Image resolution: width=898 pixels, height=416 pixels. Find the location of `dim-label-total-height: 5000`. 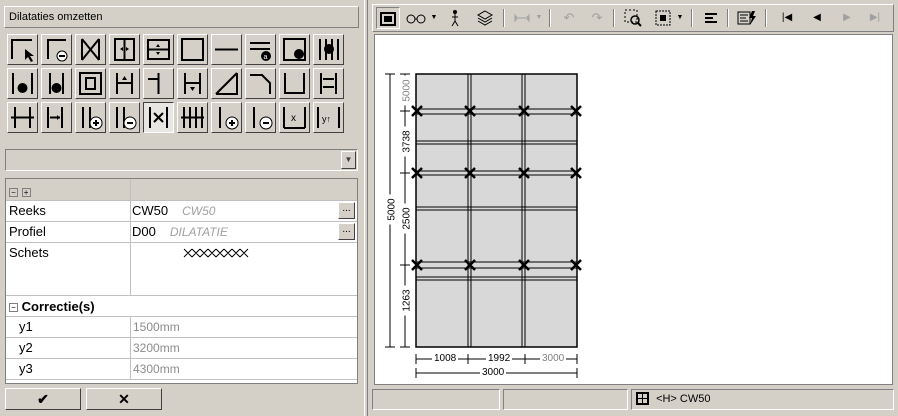

dim-label-total-height: 5000 is located at coordinates (392, 209).